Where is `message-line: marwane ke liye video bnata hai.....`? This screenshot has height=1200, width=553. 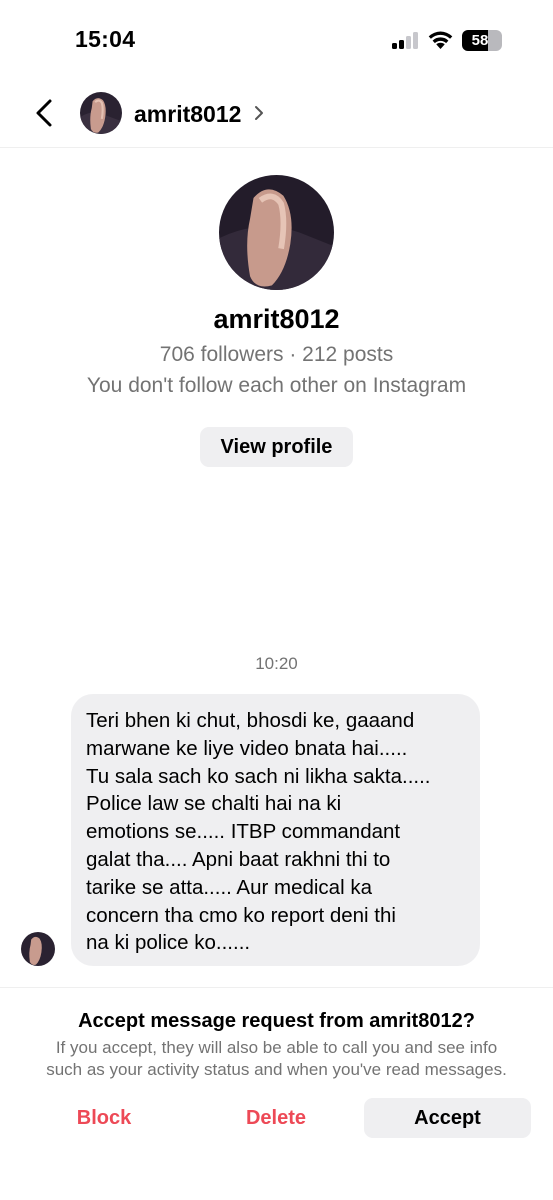 message-line: marwane ke liye video bnata hai..... is located at coordinates (247, 748).